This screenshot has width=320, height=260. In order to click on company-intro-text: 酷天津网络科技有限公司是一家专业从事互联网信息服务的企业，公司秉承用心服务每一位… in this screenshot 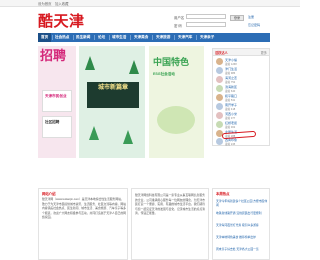, I will do `click(170, 204)`.